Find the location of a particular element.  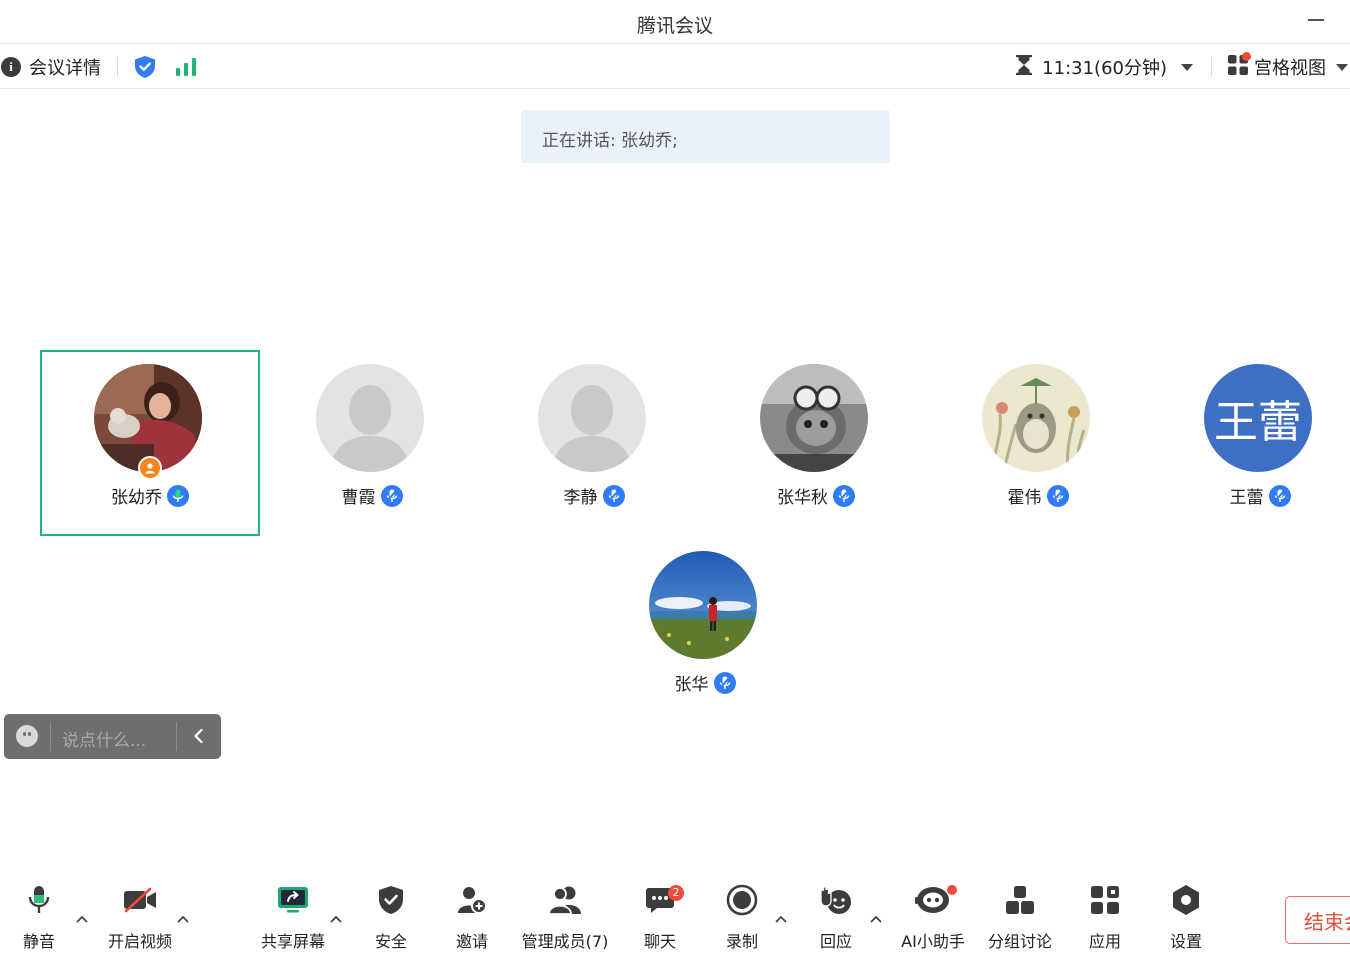

security-button: 安全 is located at coordinates (391, 915).